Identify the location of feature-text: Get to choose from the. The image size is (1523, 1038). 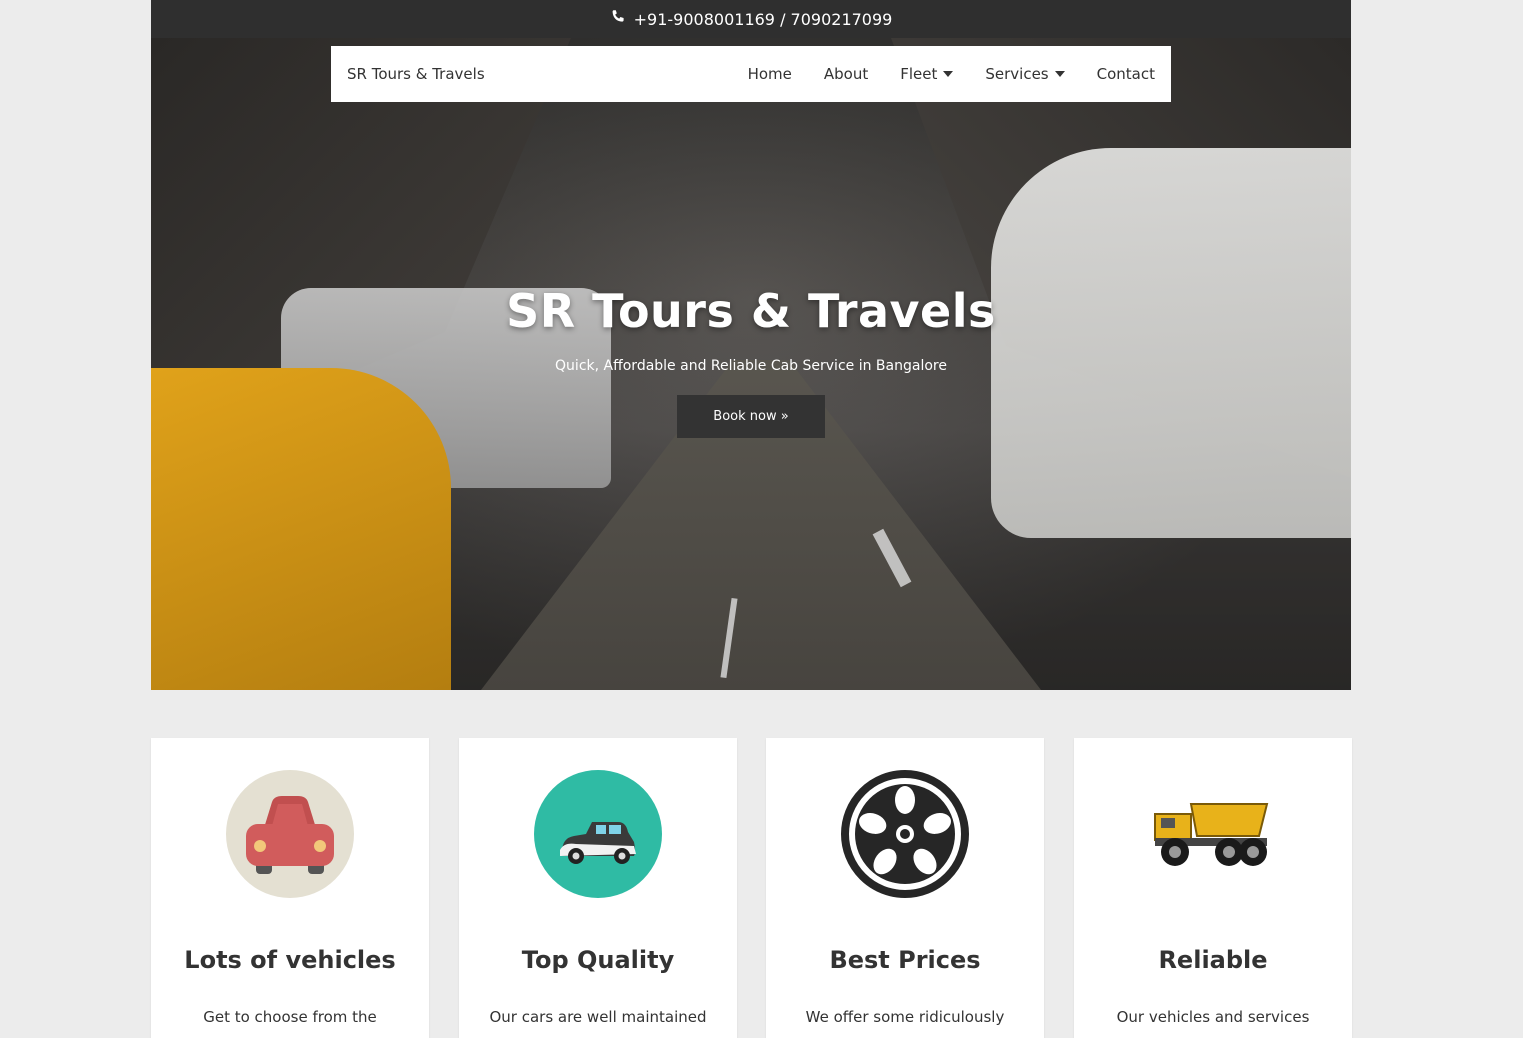
(290, 1017).